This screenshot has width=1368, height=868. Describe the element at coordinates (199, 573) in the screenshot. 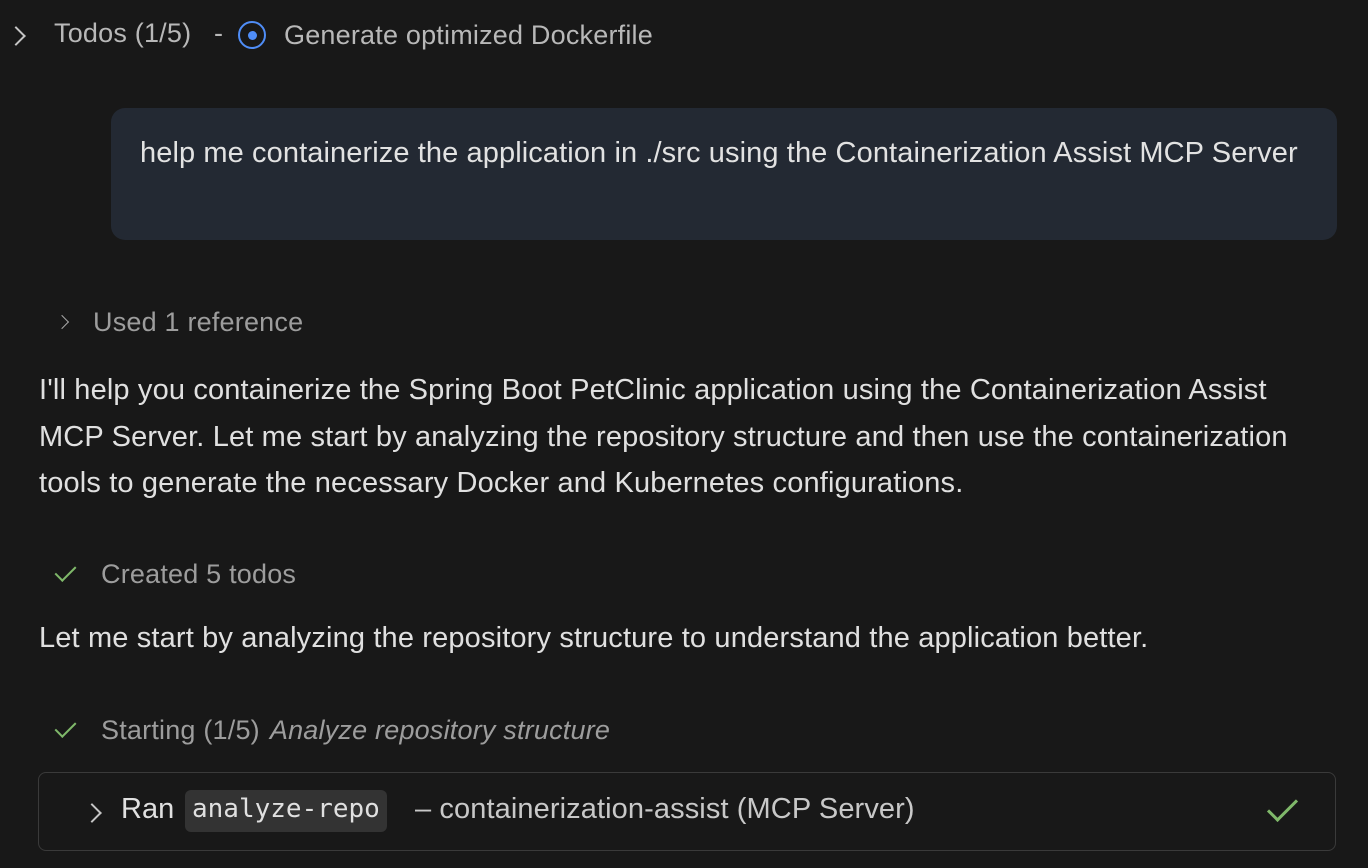

I see `created-todos-label: Created 5 todos` at that location.